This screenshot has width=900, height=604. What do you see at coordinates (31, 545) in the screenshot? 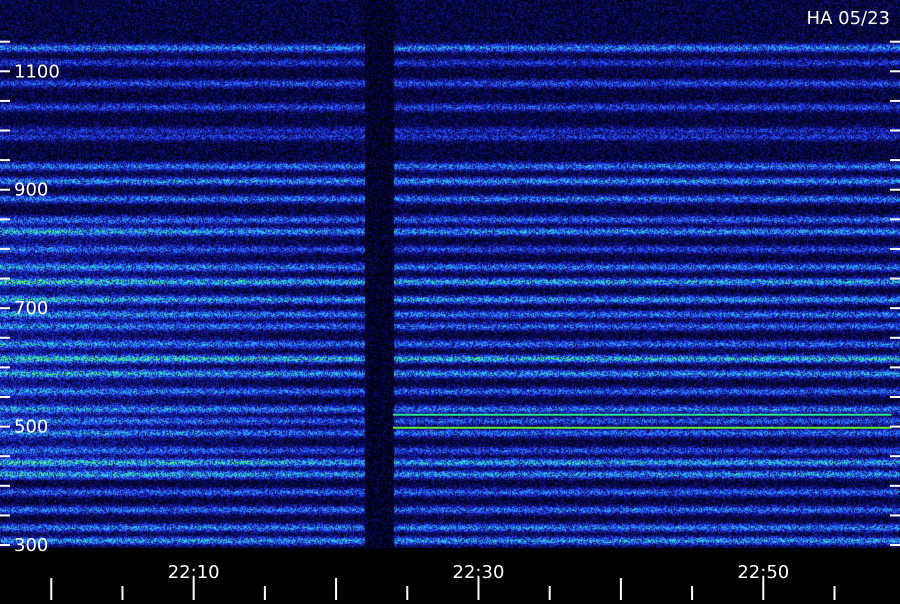
I see `y-tick-label: 300` at bounding box center [31, 545].